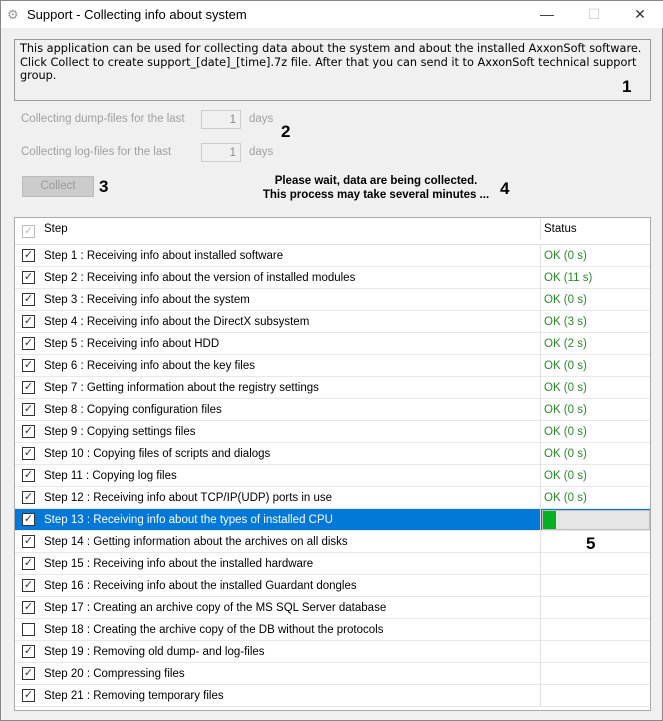  What do you see at coordinates (58, 186) in the screenshot?
I see `collect-button: Collect` at bounding box center [58, 186].